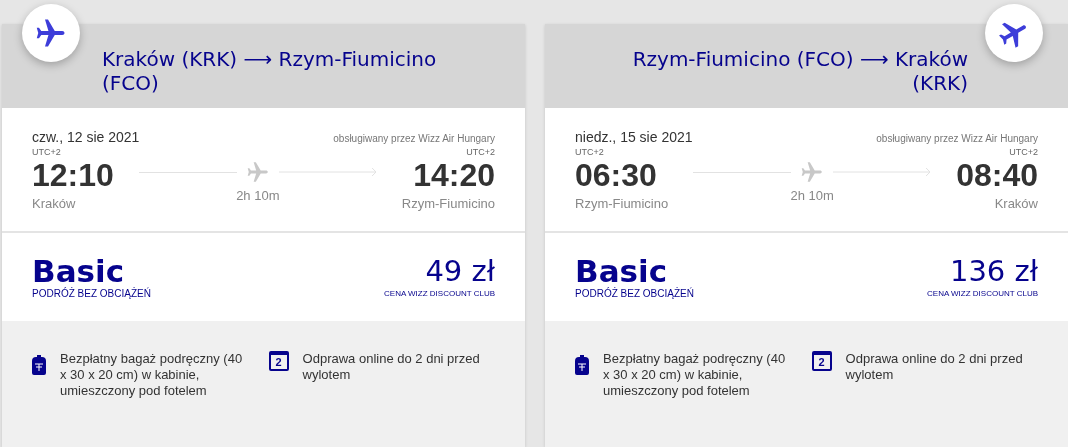  What do you see at coordinates (448, 204) in the screenshot?
I see `arrival-city: Rzym-Fiumicino` at bounding box center [448, 204].